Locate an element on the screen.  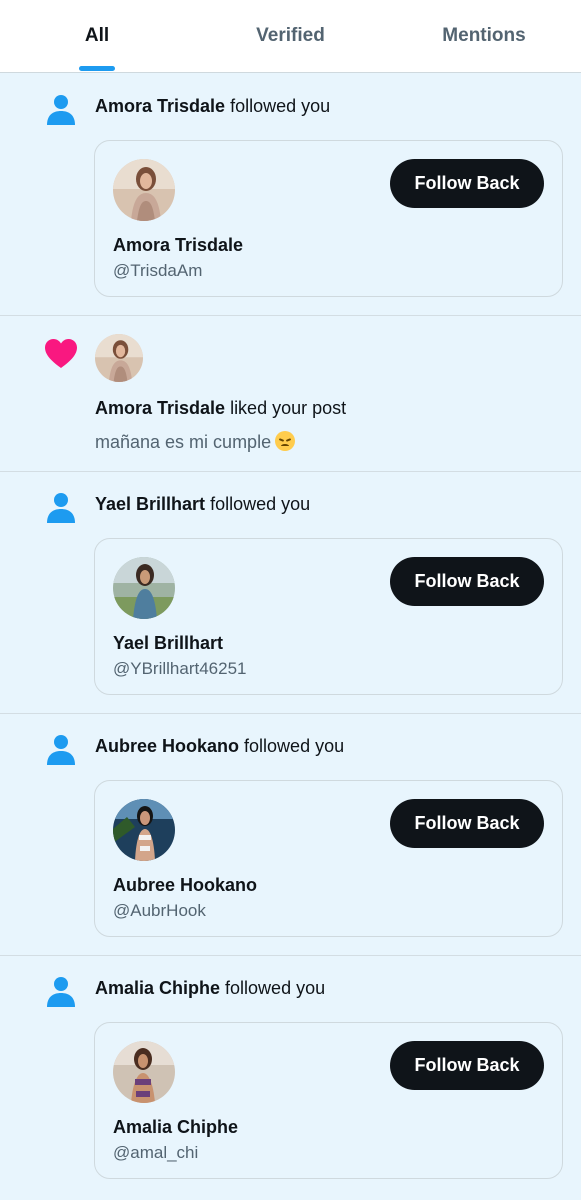
tab-mentions: Mentions is located at coordinates (484, 36).